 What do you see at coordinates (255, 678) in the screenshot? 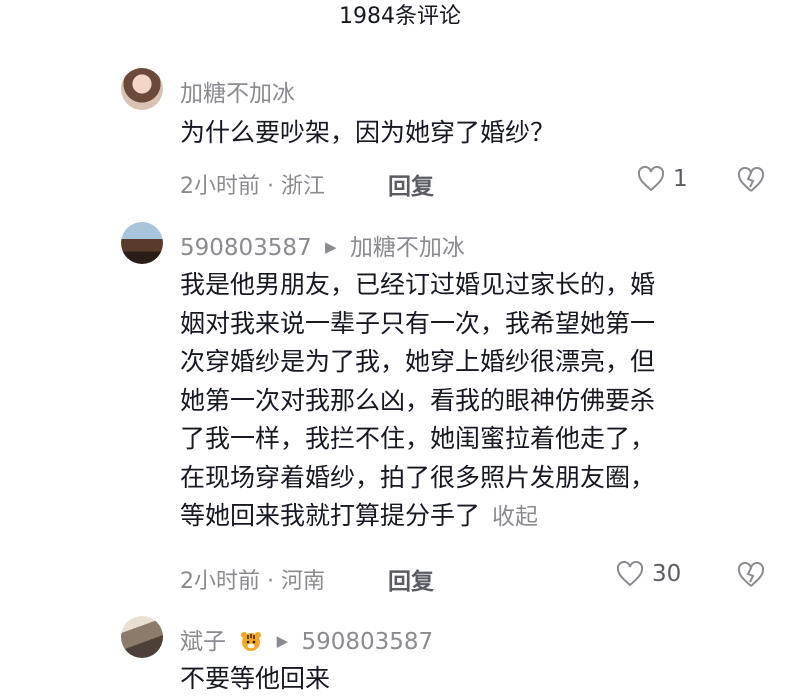
I see `comment-text: 不要等他回来` at bounding box center [255, 678].